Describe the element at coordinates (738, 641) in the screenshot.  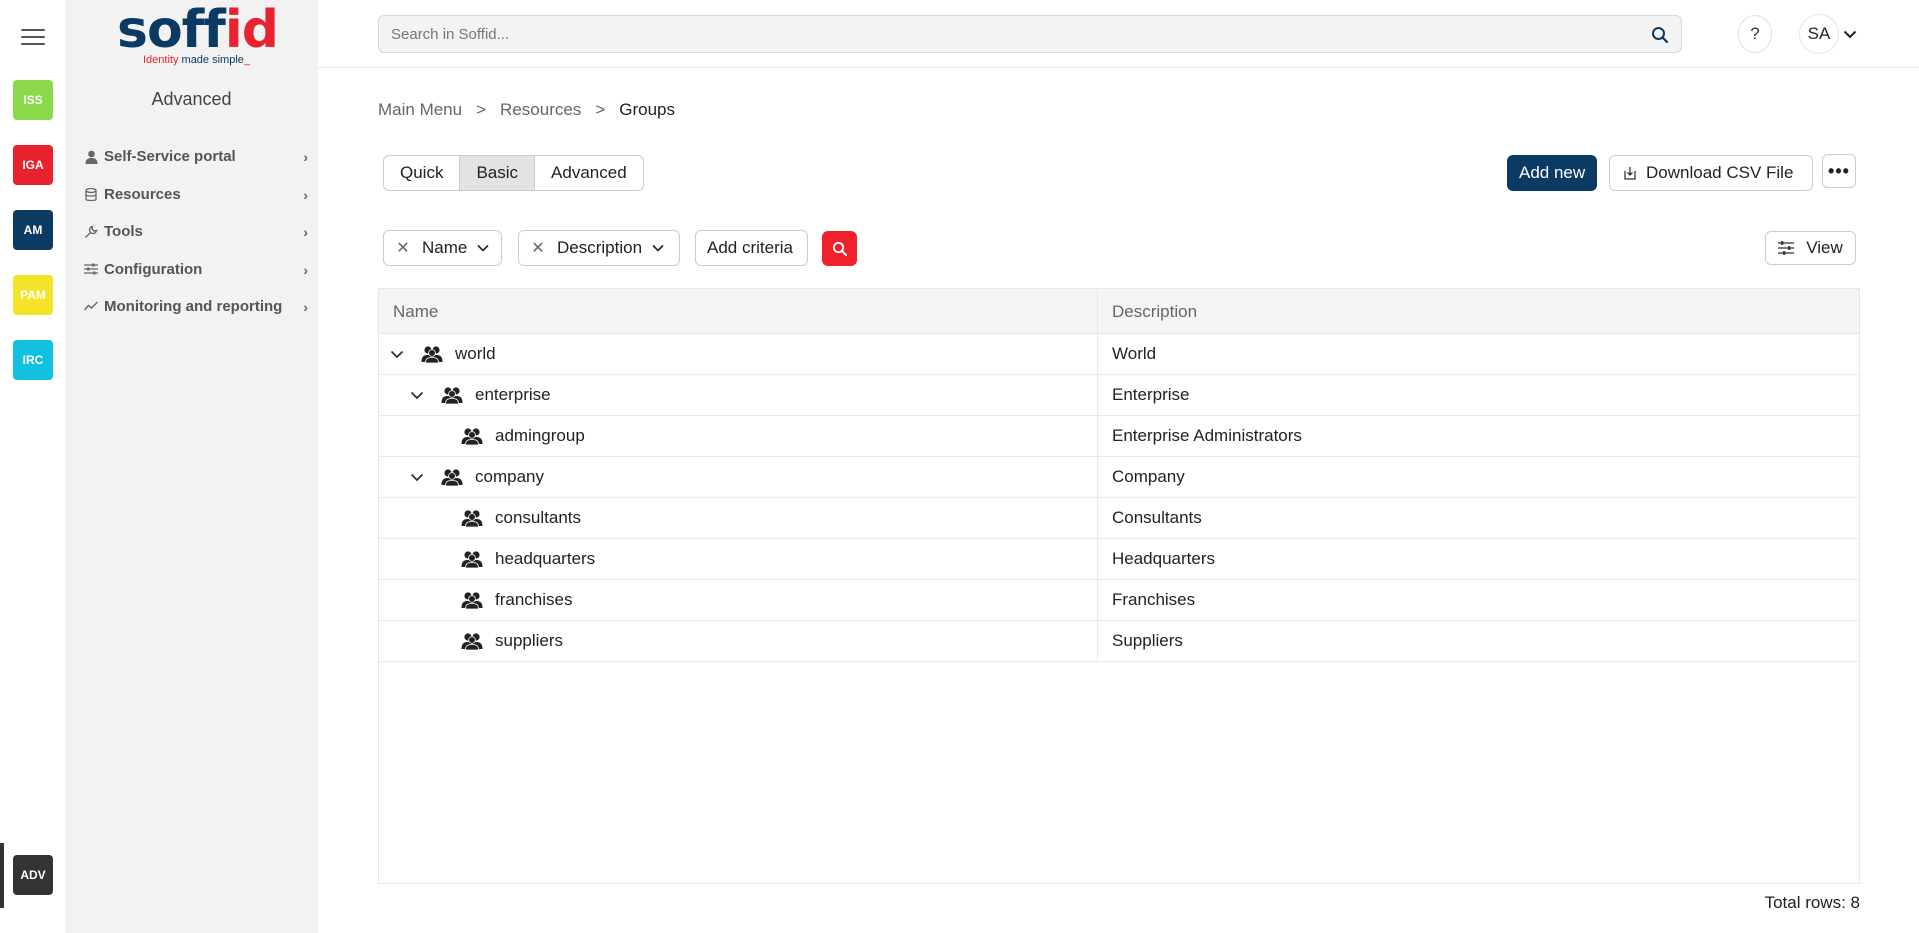
I see `name-cell: suppliers` at that location.